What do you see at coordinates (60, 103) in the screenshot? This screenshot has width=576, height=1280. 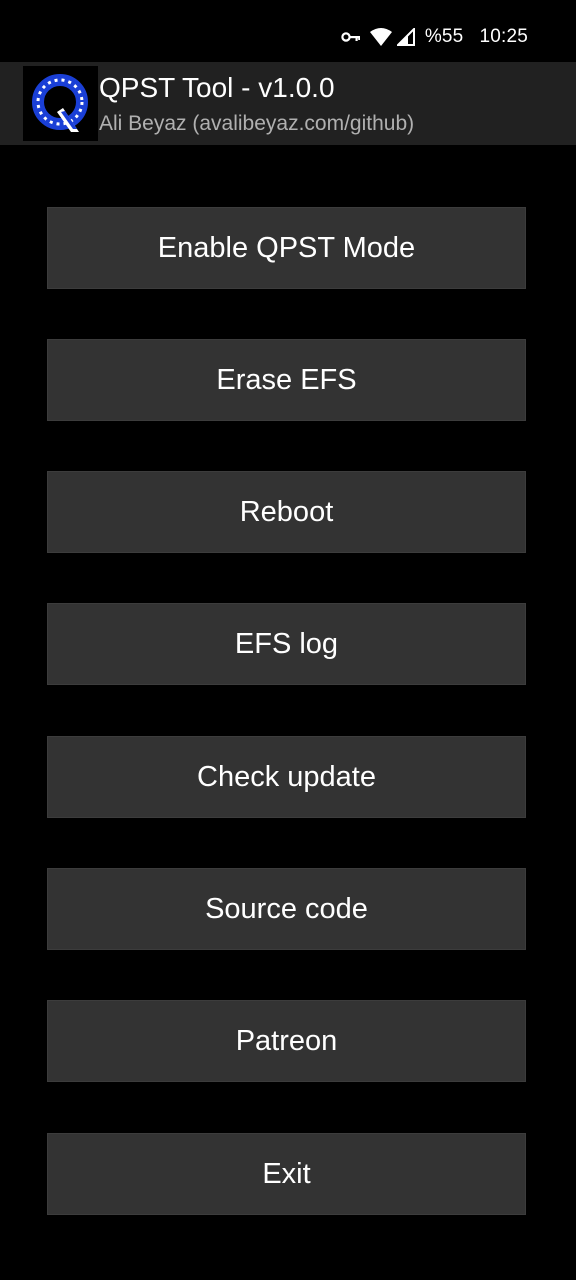 I see `app-logo-icon` at bounding box center [60, 103].